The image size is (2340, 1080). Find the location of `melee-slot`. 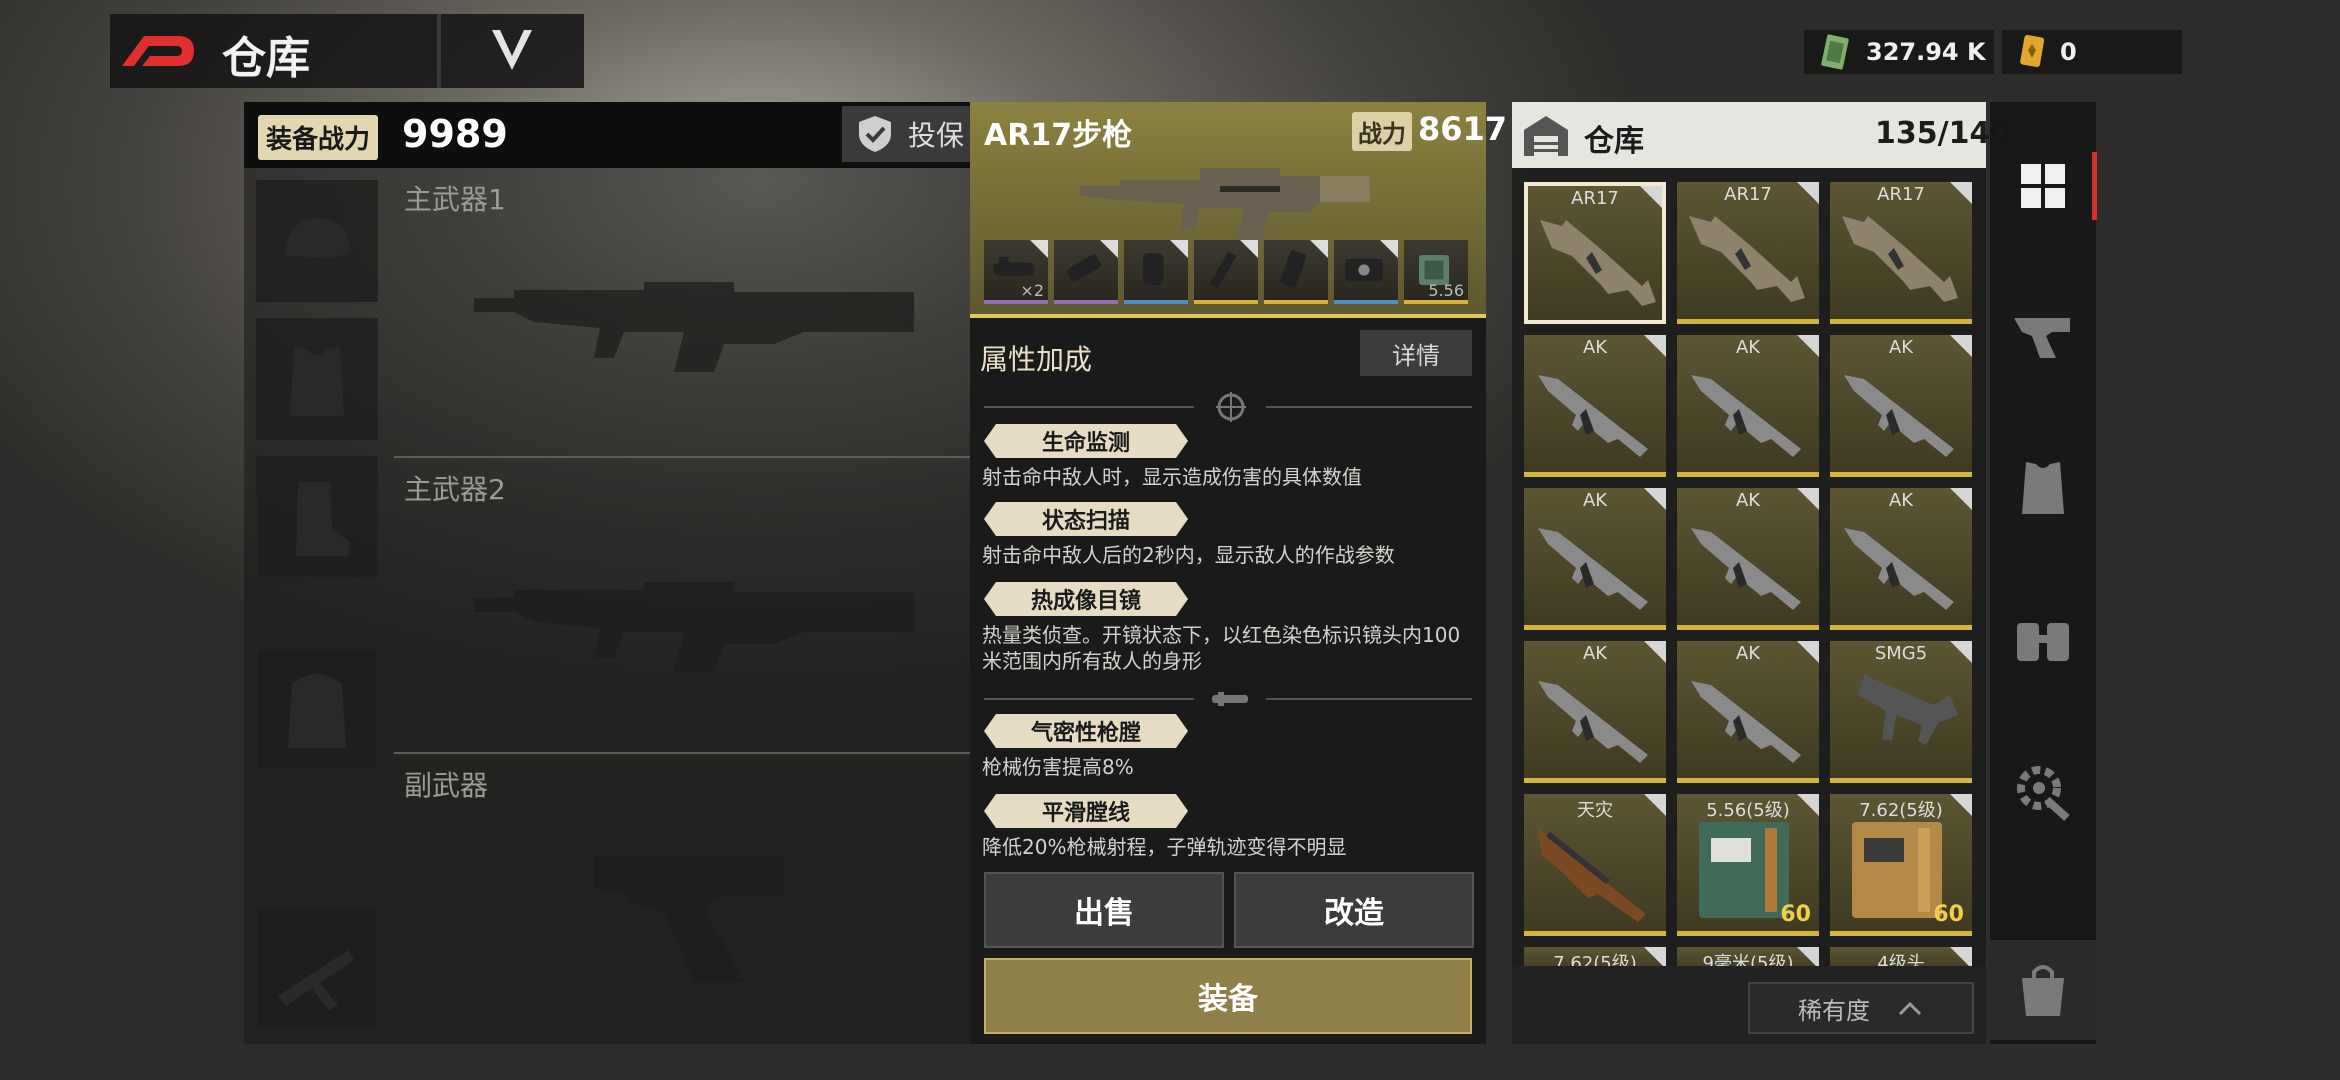

melee-slot is located at coordinates (317, 969).